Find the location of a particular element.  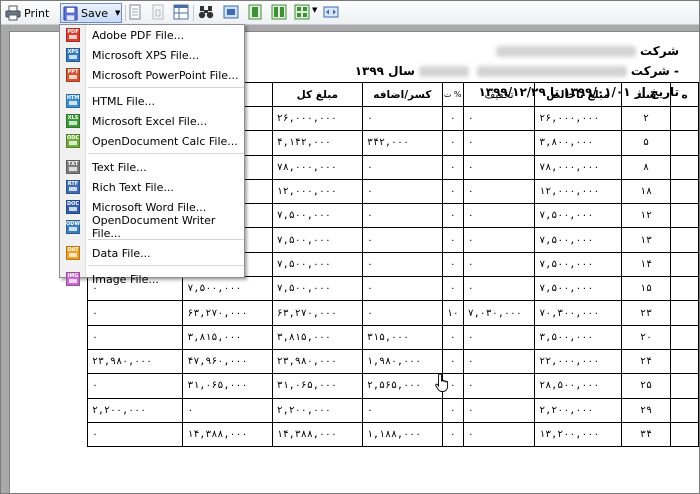

header-takhfif: تخفیف is located at coordinates (499, 94).